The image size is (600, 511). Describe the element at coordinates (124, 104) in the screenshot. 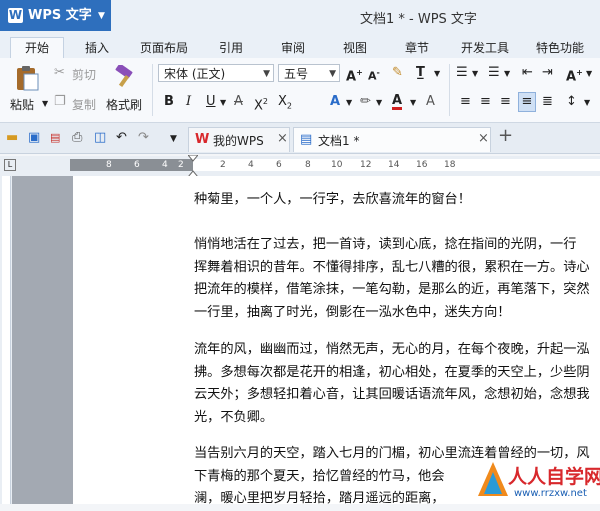

I see `format-painter-label: 格式刷` at that location.